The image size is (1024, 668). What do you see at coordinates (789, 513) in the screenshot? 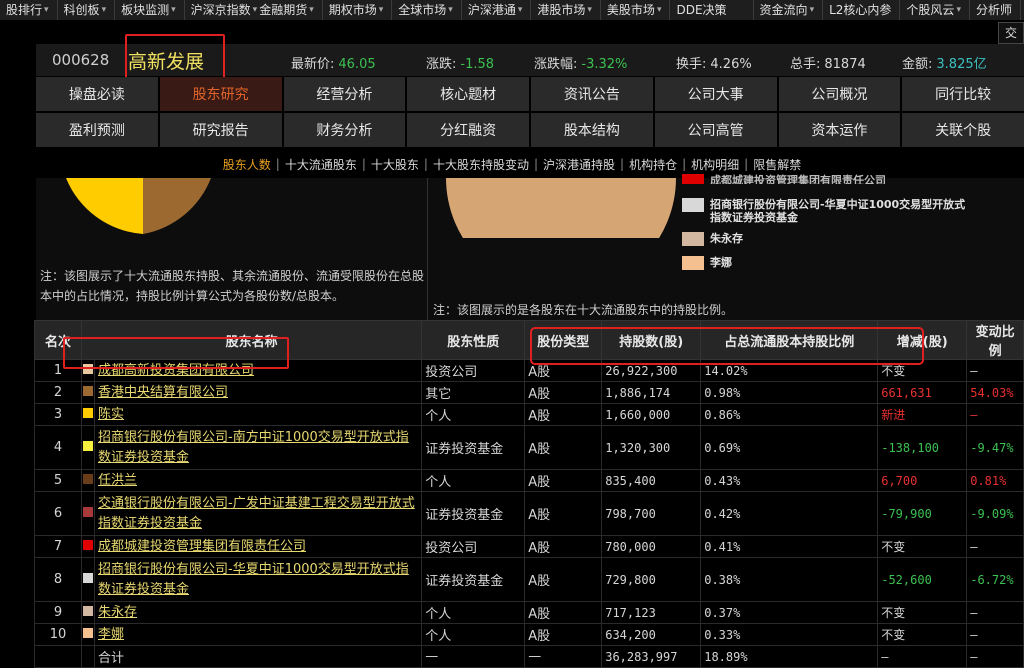
I see `holding-ratio-cell: 0.42%` at bounding box center [789, 513].